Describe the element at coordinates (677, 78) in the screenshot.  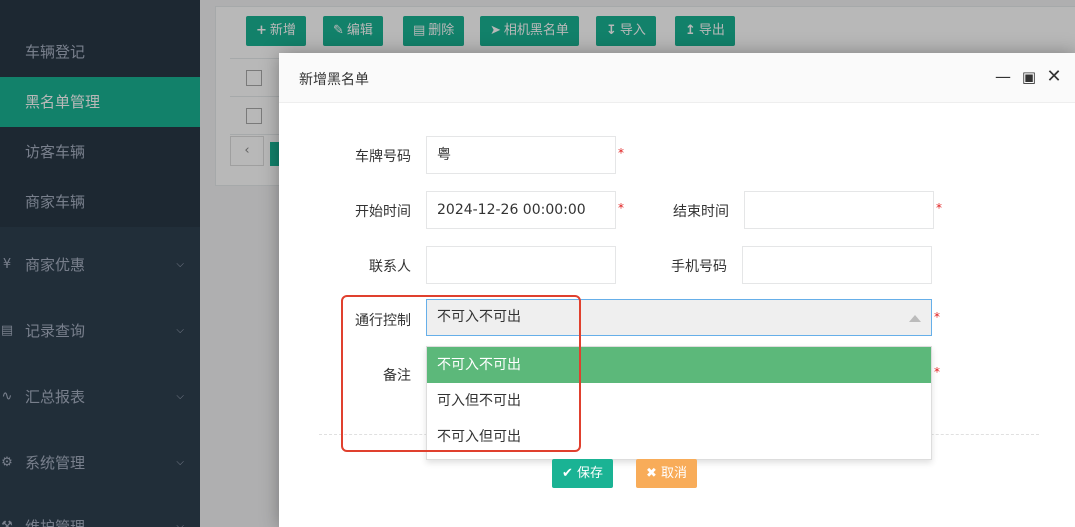
I see `dialog-header: 新增黑名单 — ▣ ✕` at that location.